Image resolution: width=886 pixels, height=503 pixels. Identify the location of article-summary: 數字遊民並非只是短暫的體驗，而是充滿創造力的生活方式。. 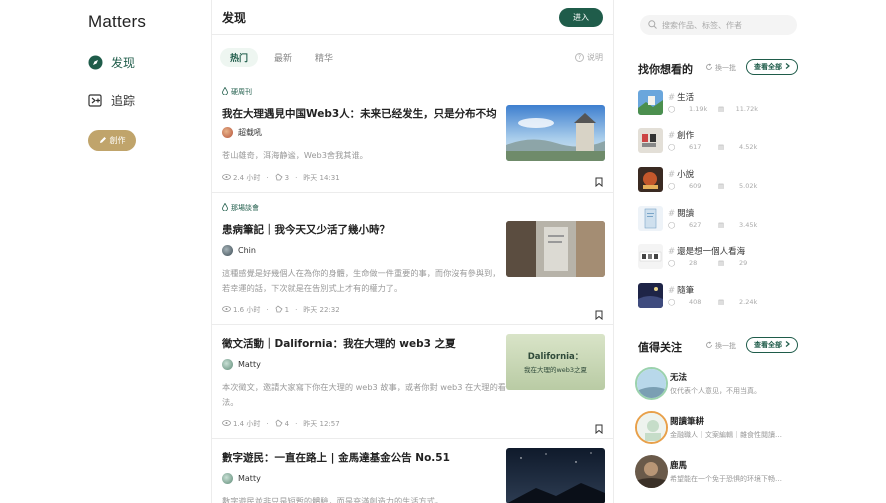
(333, 499).